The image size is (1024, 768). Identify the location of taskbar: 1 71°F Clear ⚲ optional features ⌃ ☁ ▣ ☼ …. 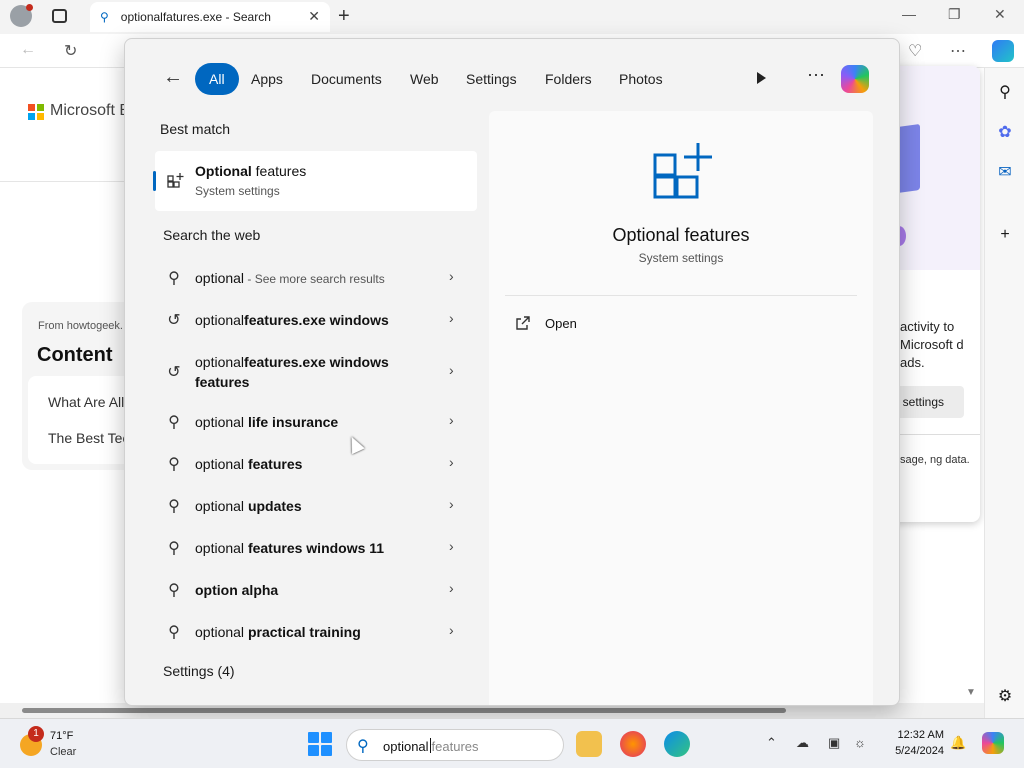
(512, 743).